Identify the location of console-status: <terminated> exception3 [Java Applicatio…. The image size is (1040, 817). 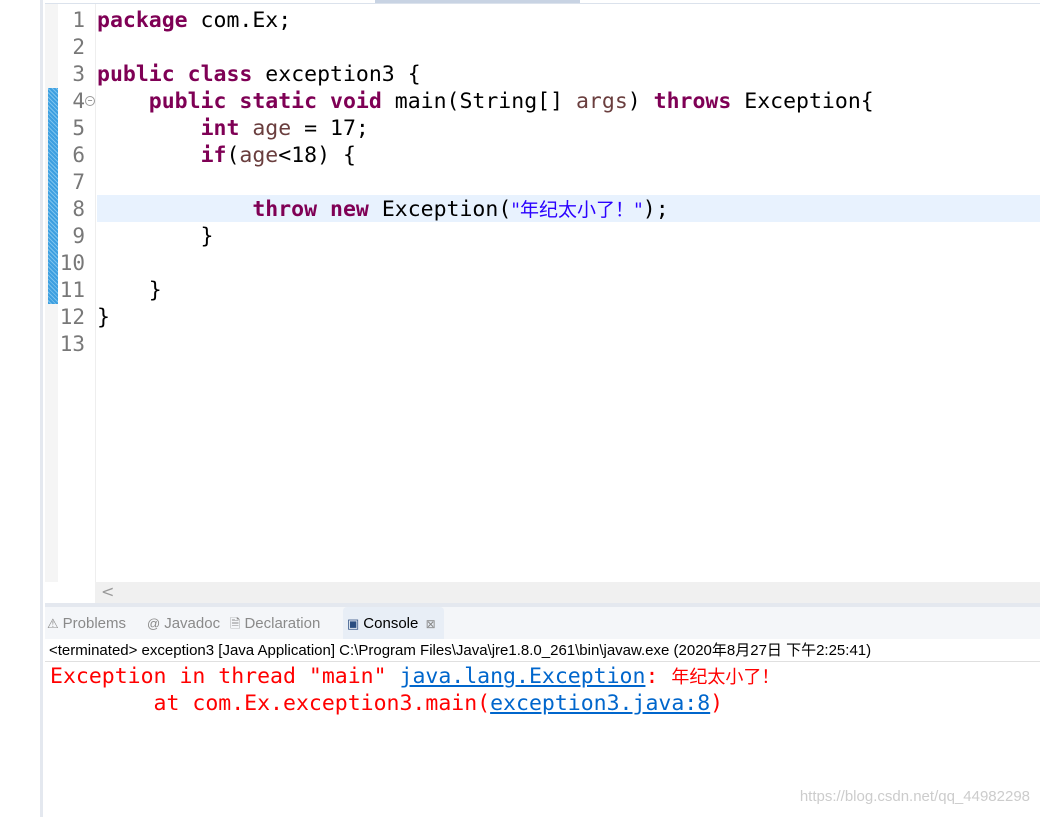
(542, 650).